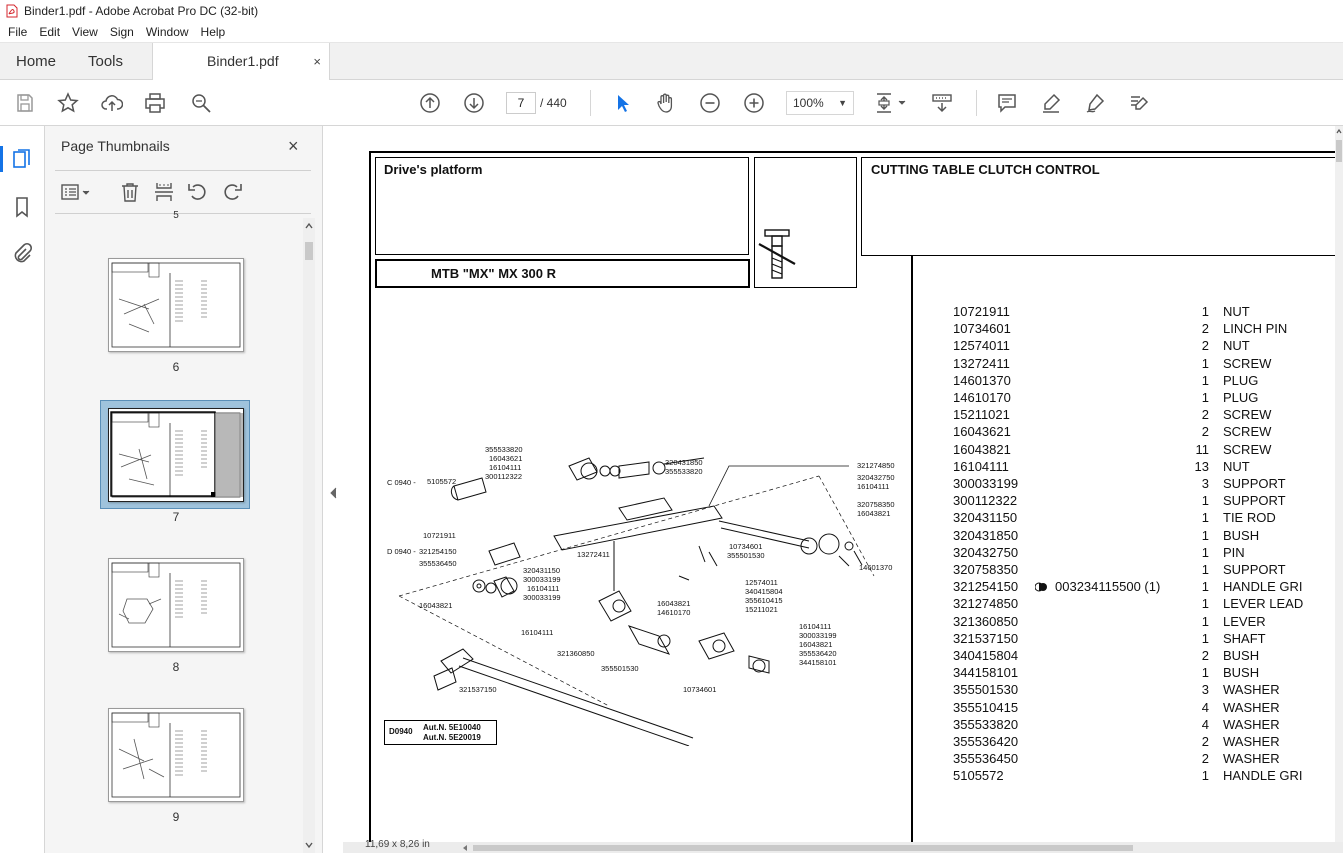 Image resolution: width=1343 pixels, height=856 pixels. I want to click on part-description: SHAFT, so click(1244, 638).